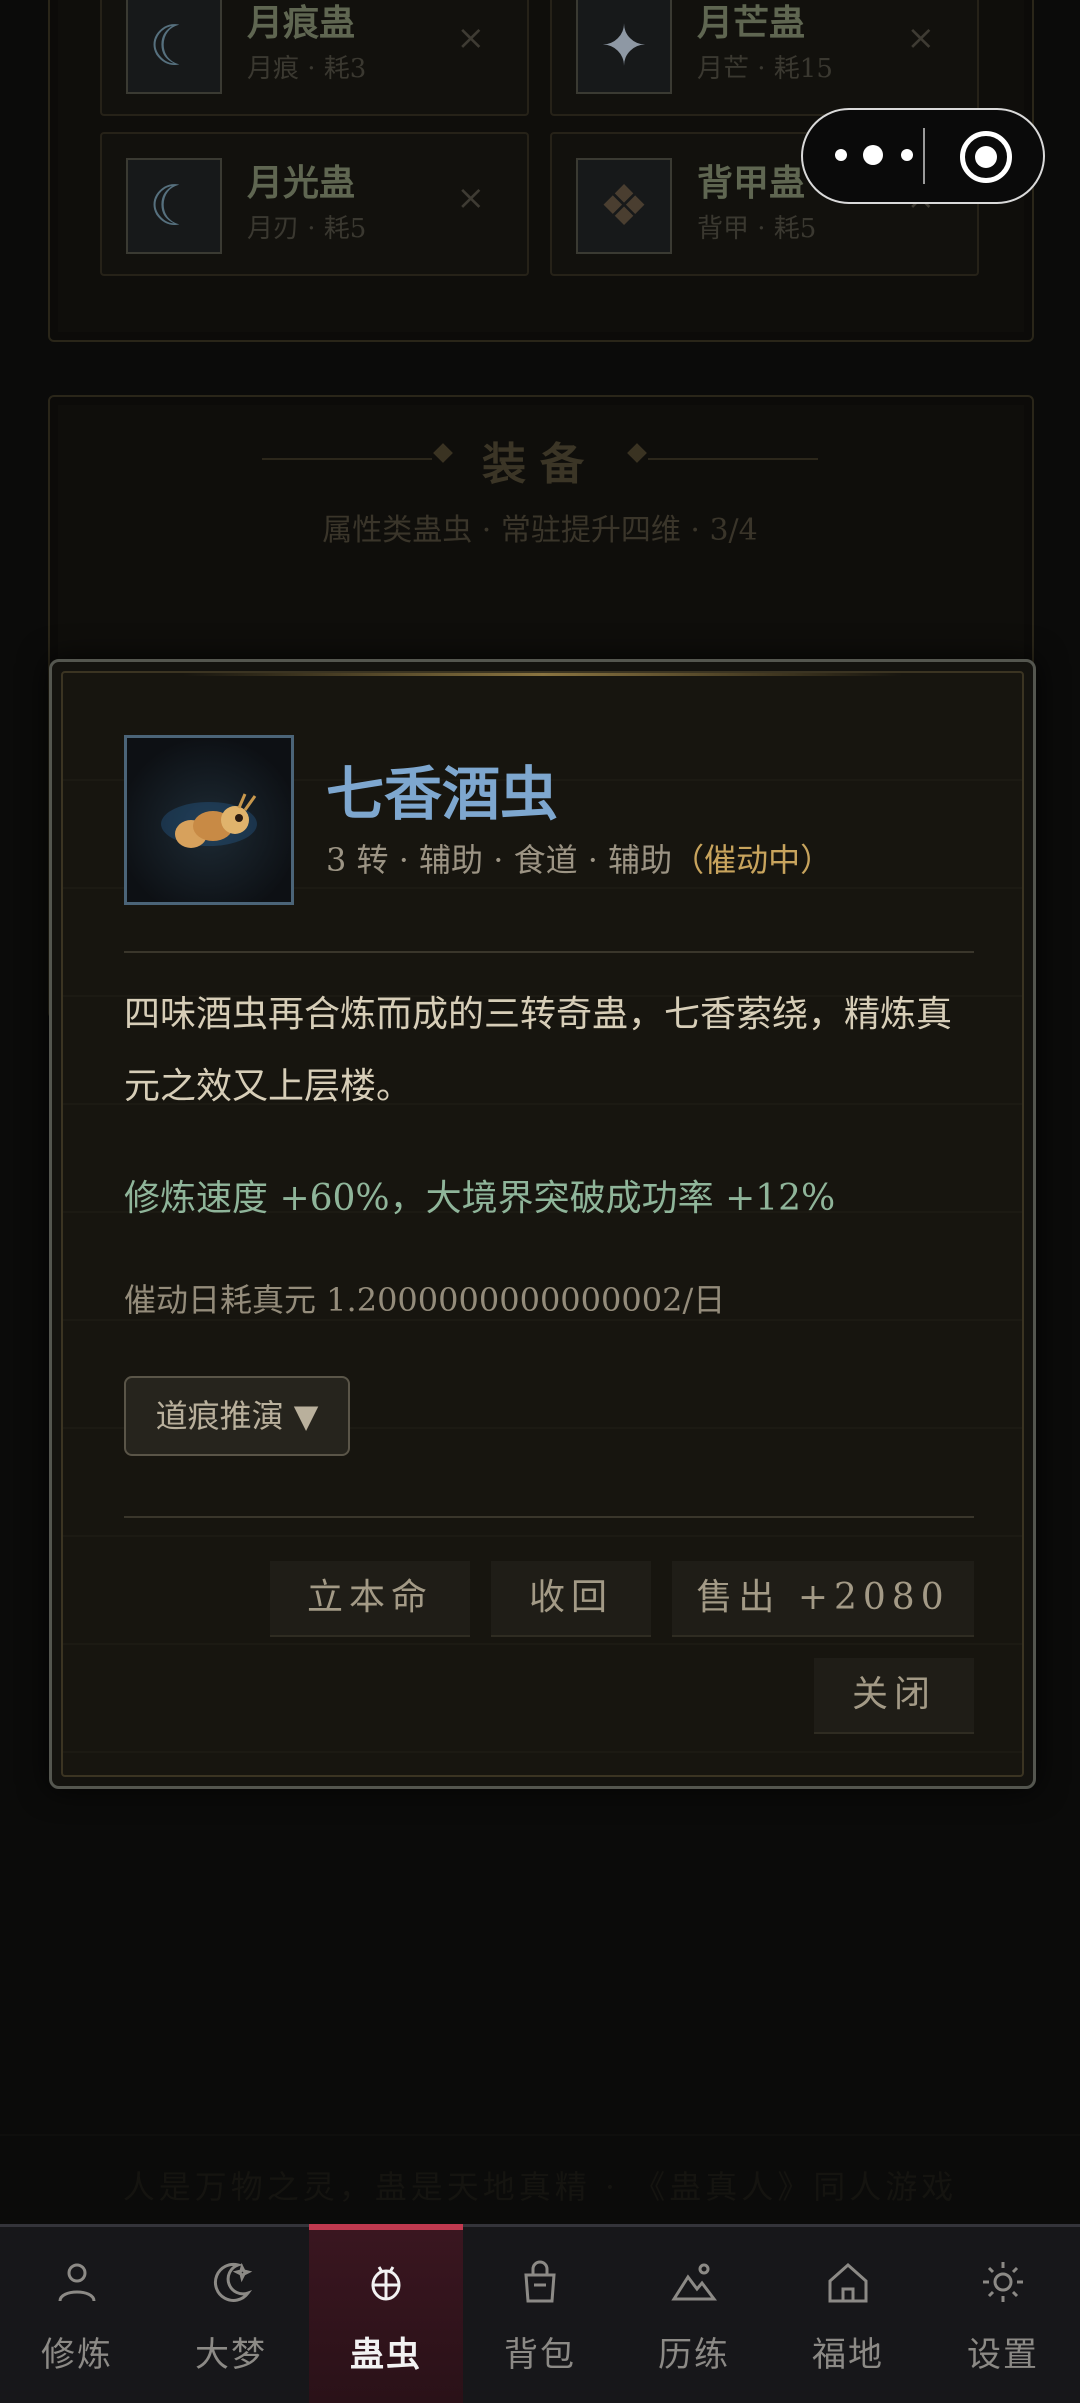 The height and width of the screenshot is (2403, 1080). I want to click on bag-icon, so click(540, 2281).